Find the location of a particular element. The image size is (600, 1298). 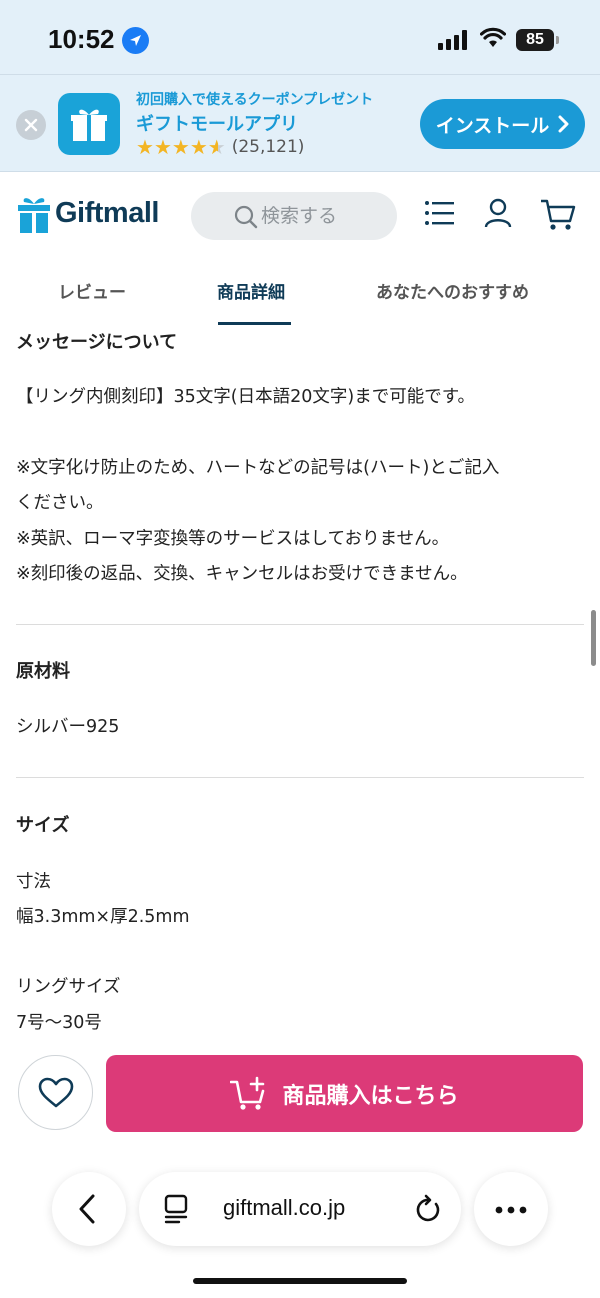

user-account-icon is located at coordinates (498, 213).